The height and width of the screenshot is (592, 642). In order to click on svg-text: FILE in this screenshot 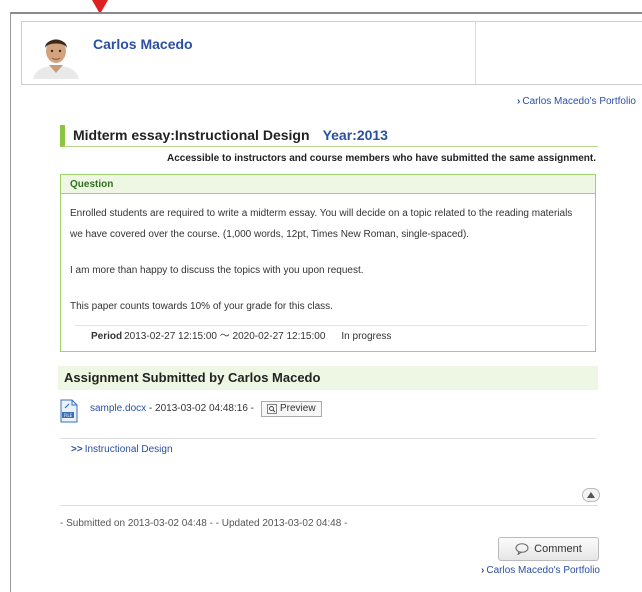, I will do `click(68, 415)`.